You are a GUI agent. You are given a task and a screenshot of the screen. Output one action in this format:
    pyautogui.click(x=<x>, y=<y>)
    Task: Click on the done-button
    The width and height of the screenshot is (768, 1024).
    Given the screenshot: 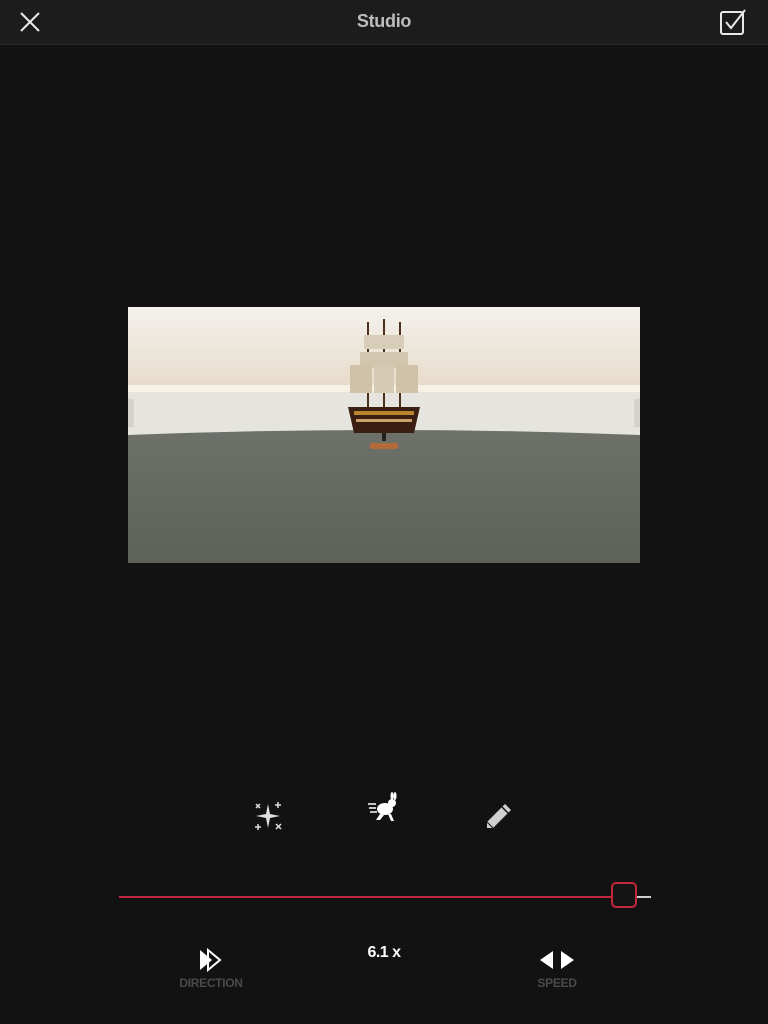 What is the action you would take?
    pyautogui.click(x=733, y=22)
    